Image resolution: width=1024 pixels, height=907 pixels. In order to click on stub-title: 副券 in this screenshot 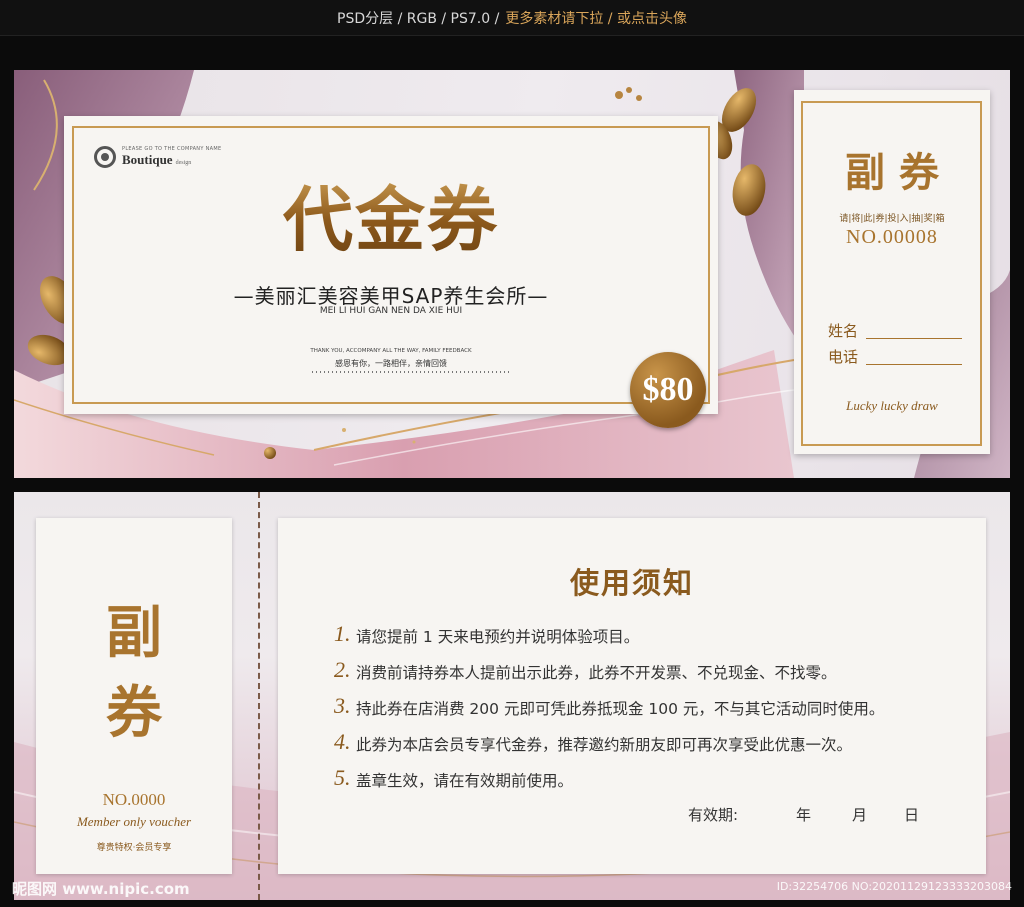, I will do `click(899, 172)`.